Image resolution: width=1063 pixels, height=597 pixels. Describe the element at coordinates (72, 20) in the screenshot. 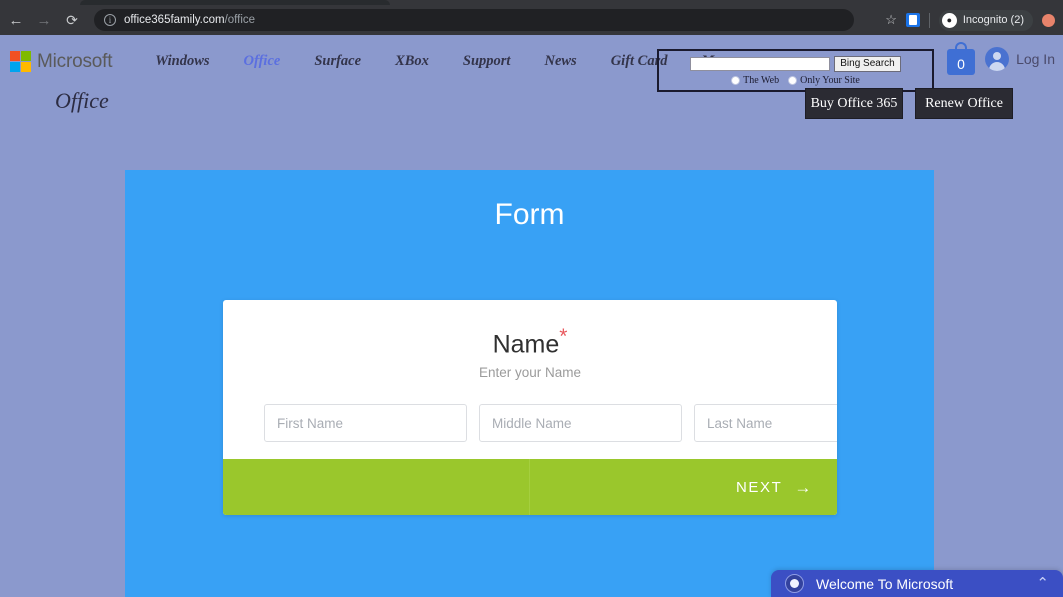

I see `reload-icon: ⟳` at that location.